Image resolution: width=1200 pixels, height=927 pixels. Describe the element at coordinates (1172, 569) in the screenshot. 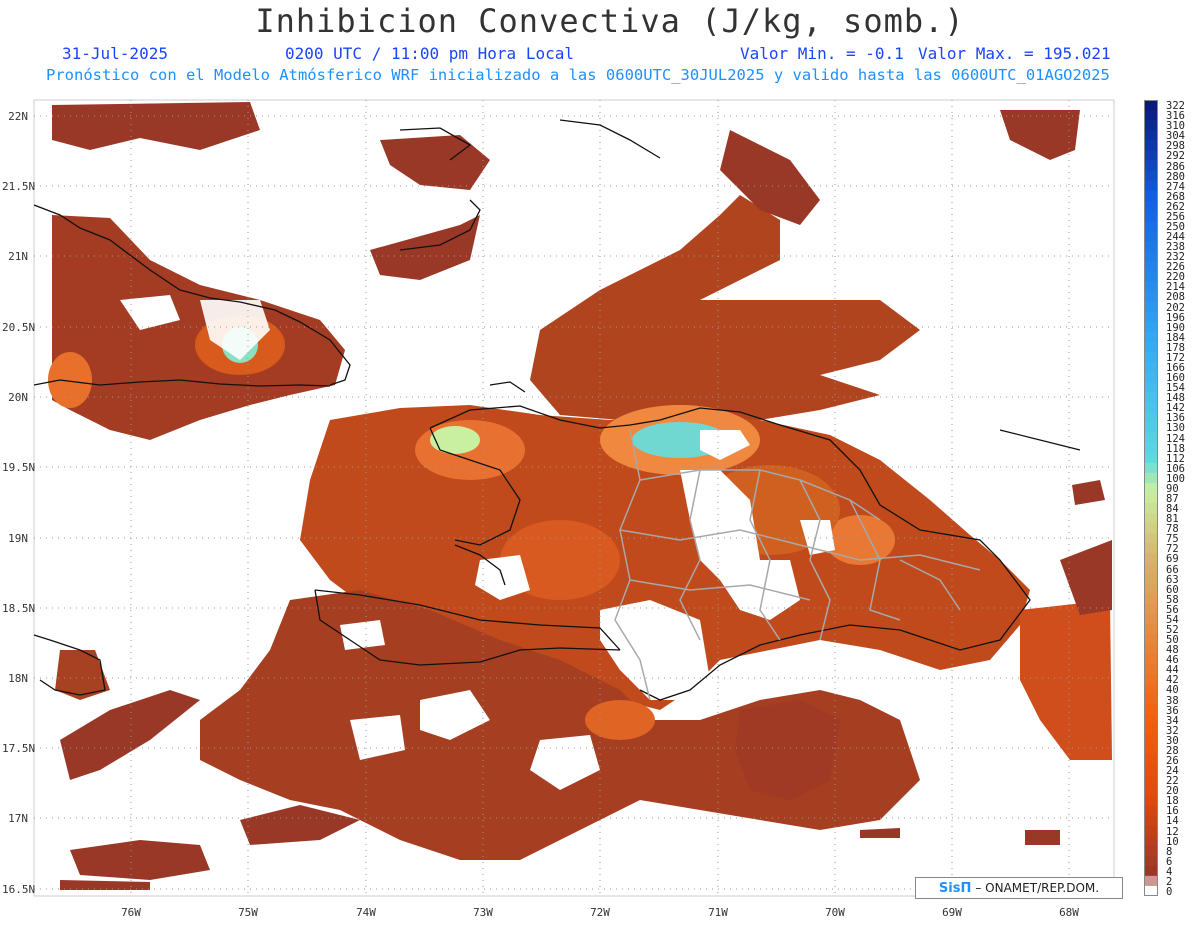

I see `colorbar-tick-label: 66` at that location.